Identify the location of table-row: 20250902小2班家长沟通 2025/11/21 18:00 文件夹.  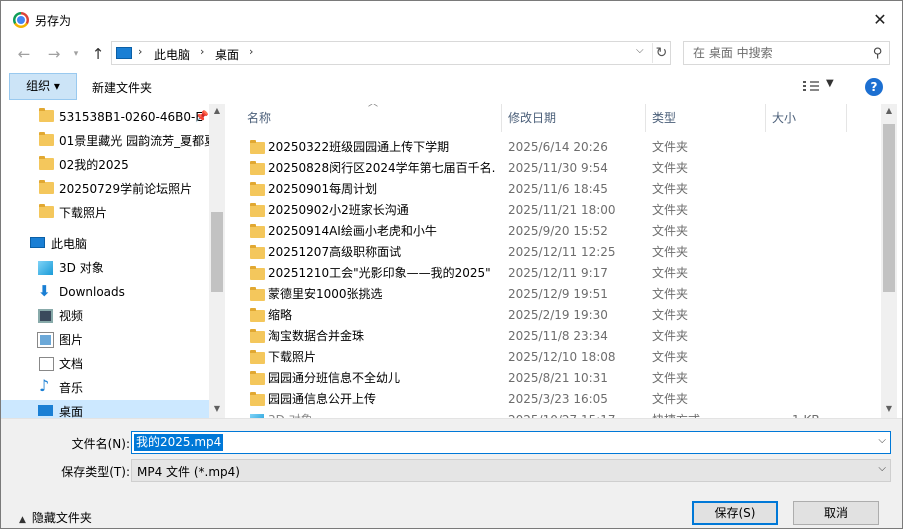
(563, 210).